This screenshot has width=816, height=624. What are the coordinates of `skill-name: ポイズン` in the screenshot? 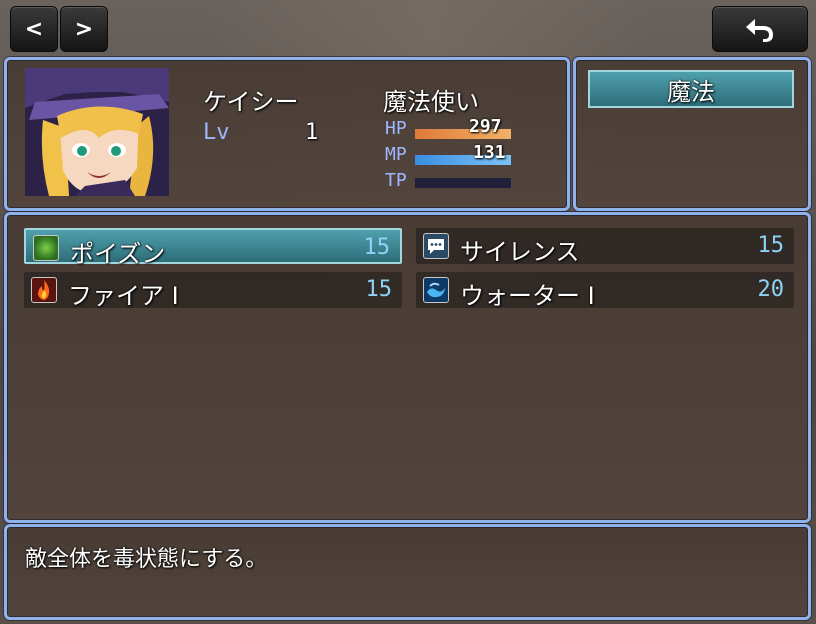 It's located at (118, 254).